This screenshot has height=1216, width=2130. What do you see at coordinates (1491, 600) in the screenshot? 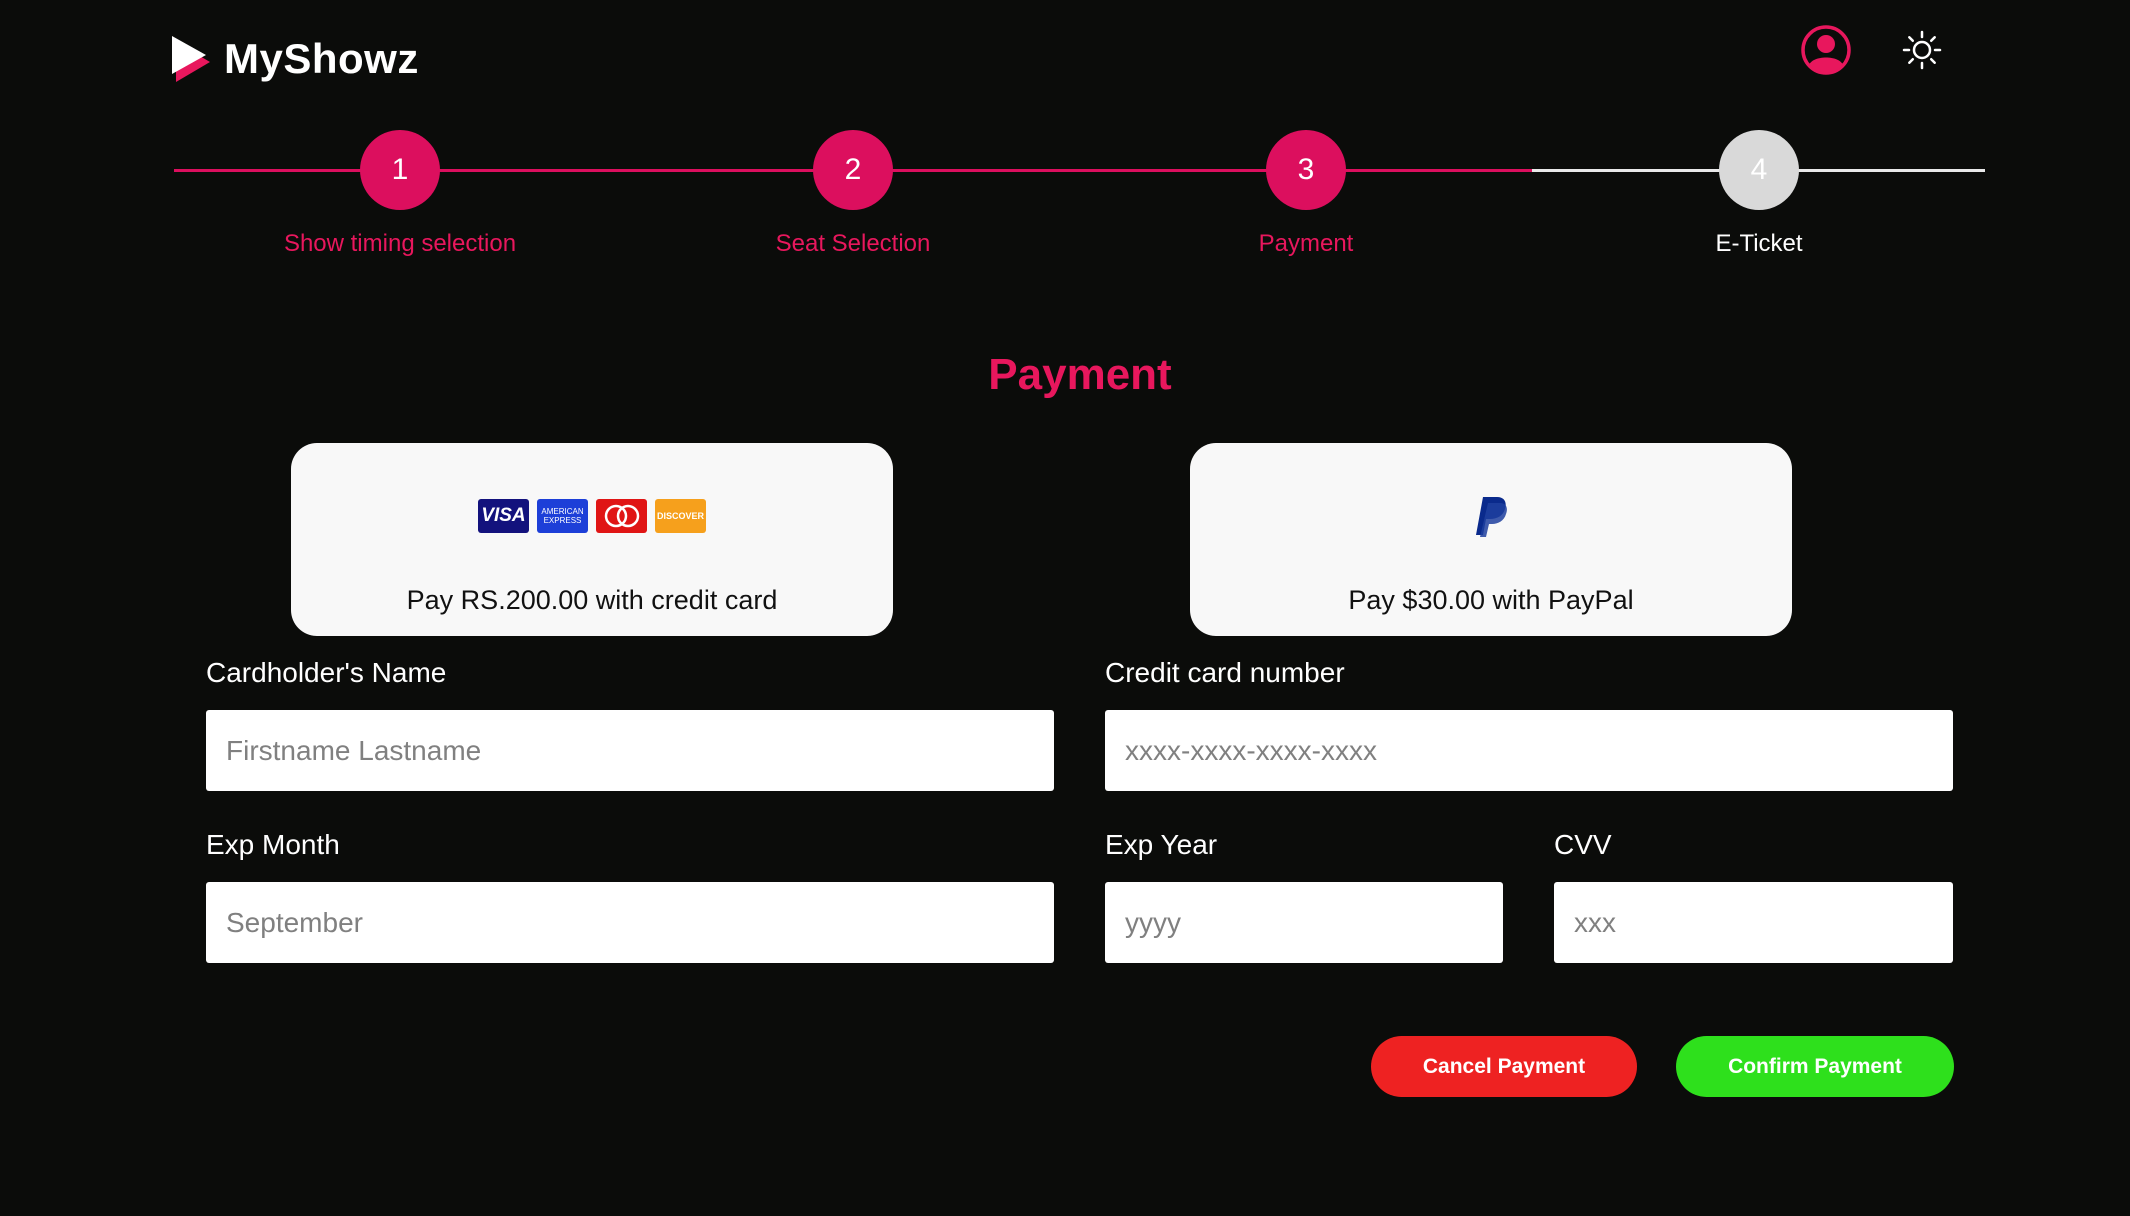
I see `paypal-label: Pay $30.00 with PayPal` at bounding box center [1491, 600].